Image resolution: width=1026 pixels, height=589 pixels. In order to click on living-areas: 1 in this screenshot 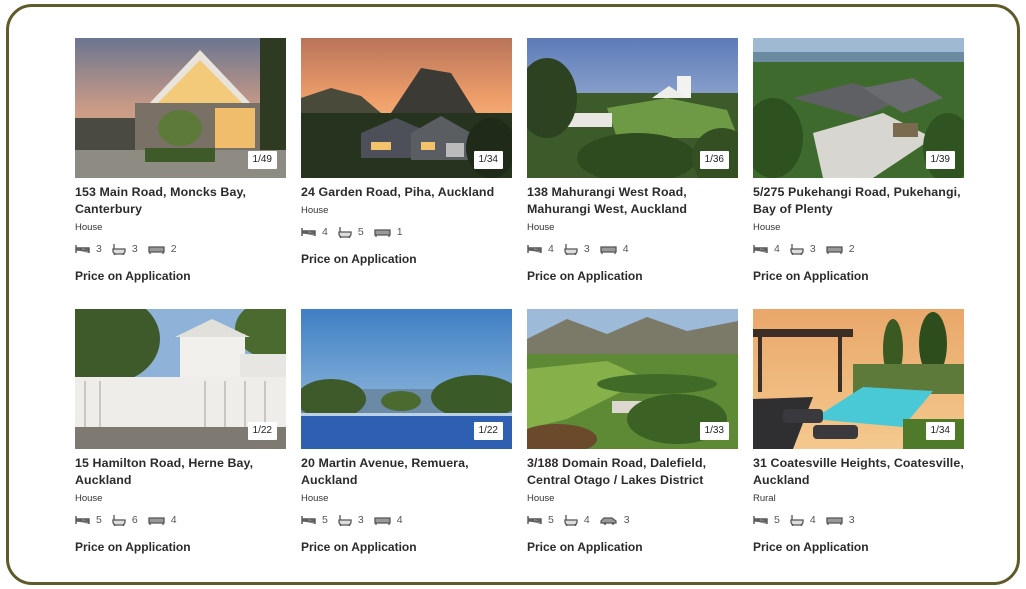, I will do `click(388, 232)`.